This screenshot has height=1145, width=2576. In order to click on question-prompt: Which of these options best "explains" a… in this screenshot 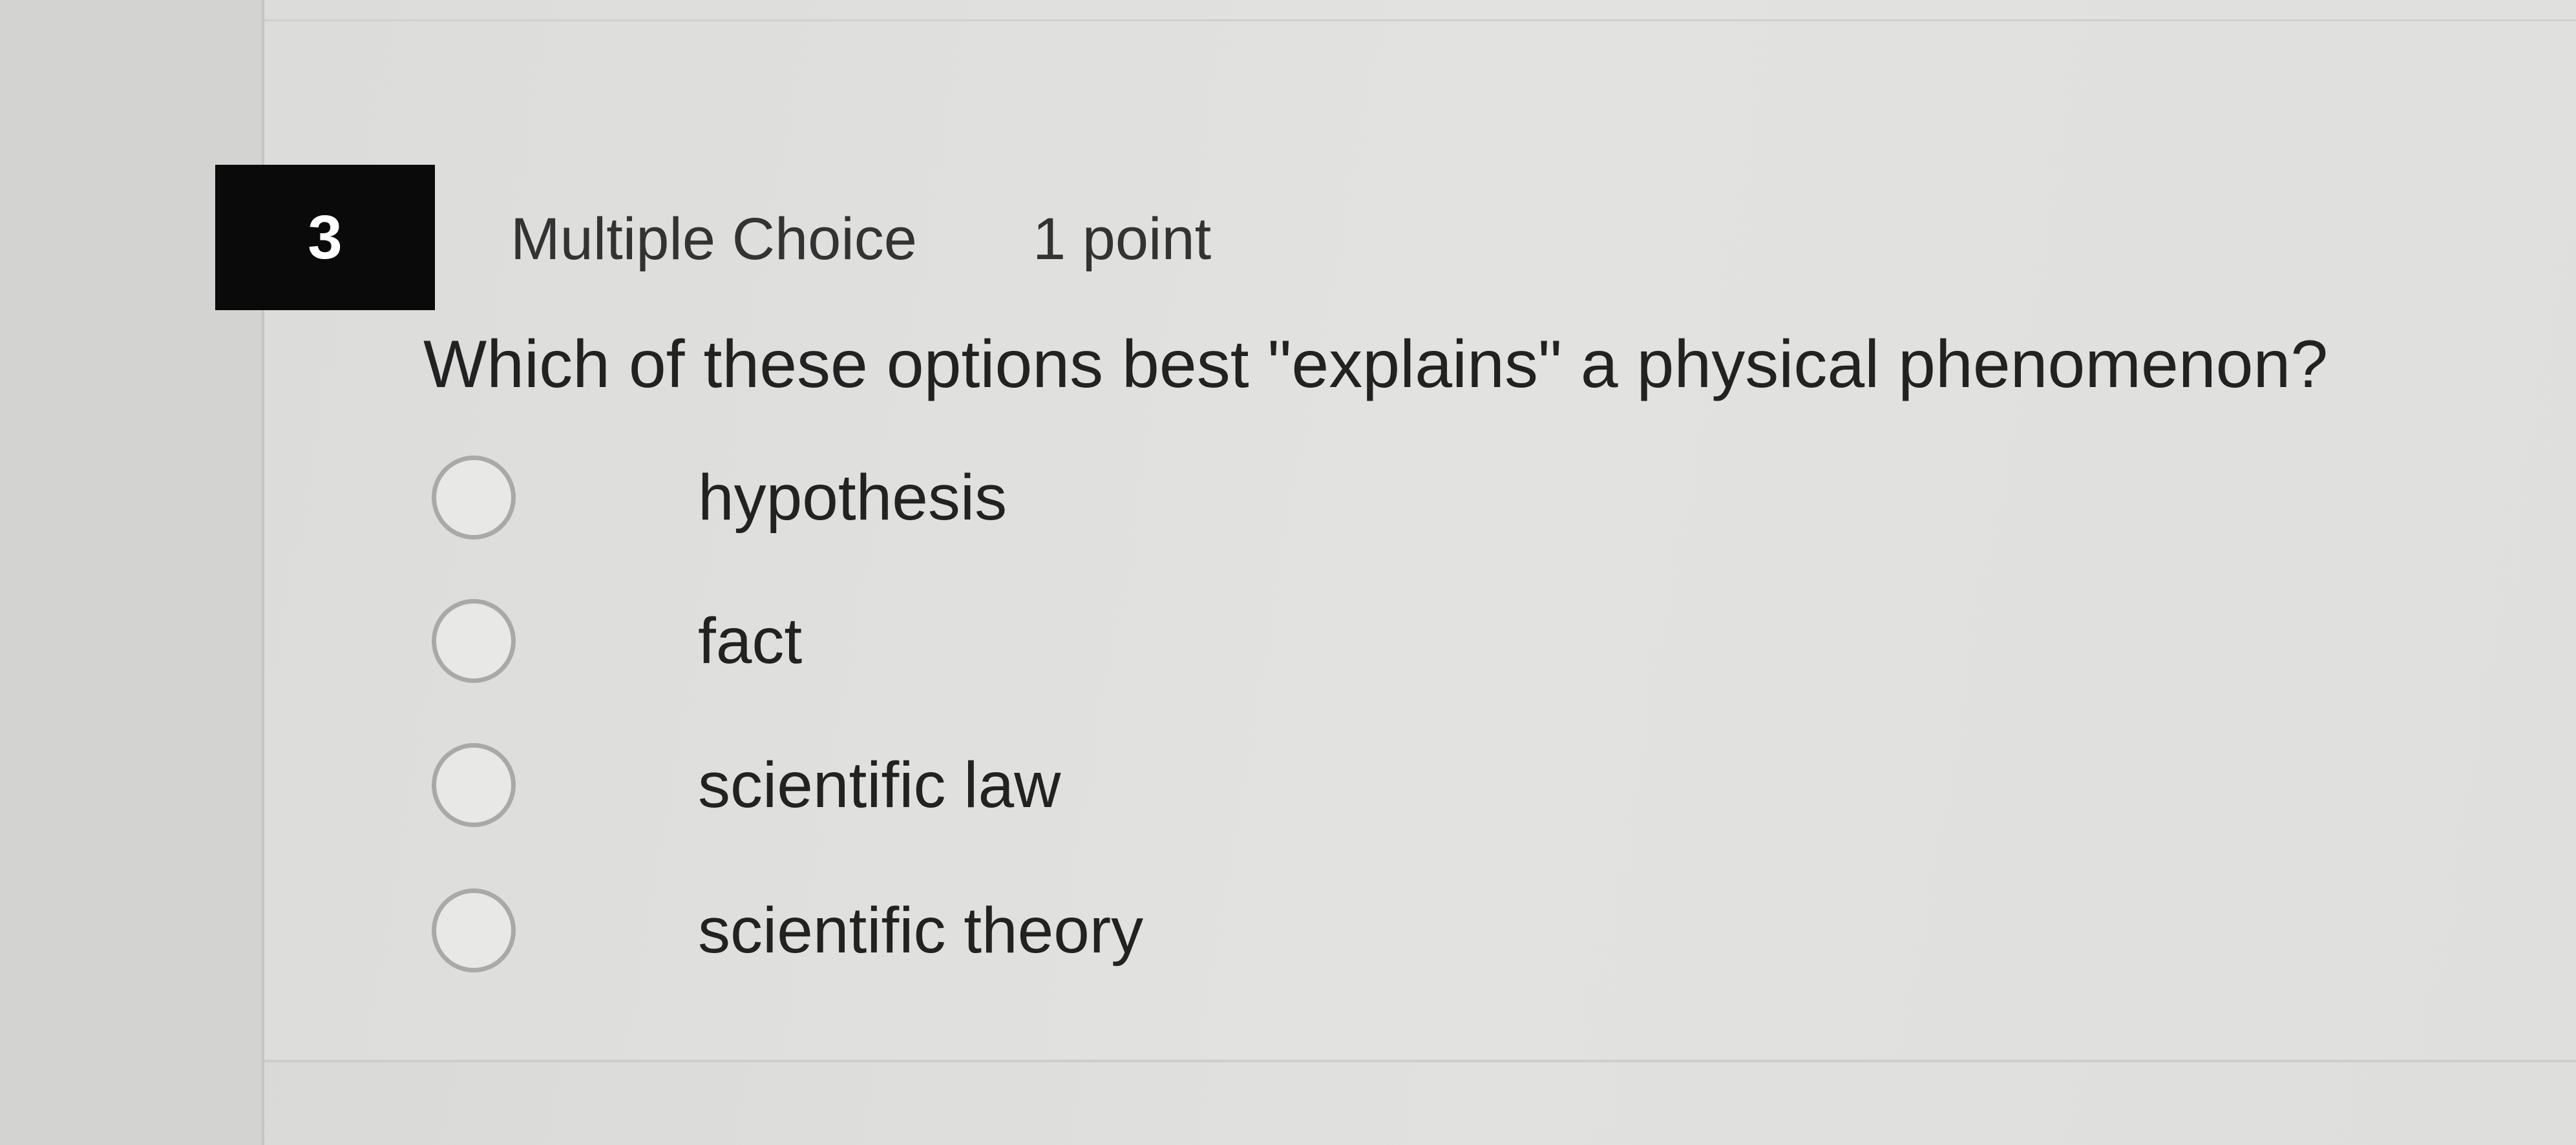, I will do `click(1375, 364)`.